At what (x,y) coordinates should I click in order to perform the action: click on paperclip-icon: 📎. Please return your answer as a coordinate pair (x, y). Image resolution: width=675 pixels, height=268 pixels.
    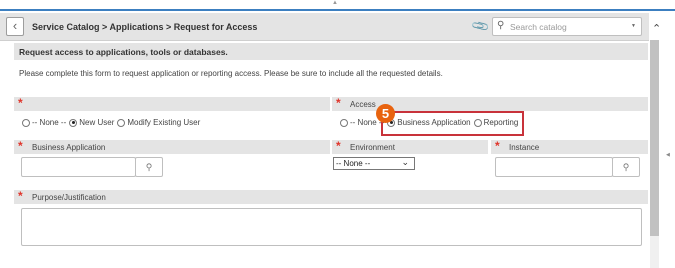
    Looking at the image, I should click on (480, 26).